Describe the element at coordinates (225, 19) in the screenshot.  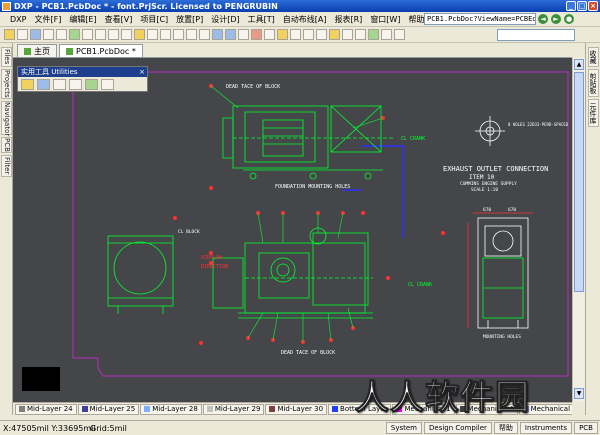
I see `menu-design: 设计[D]` at that location.